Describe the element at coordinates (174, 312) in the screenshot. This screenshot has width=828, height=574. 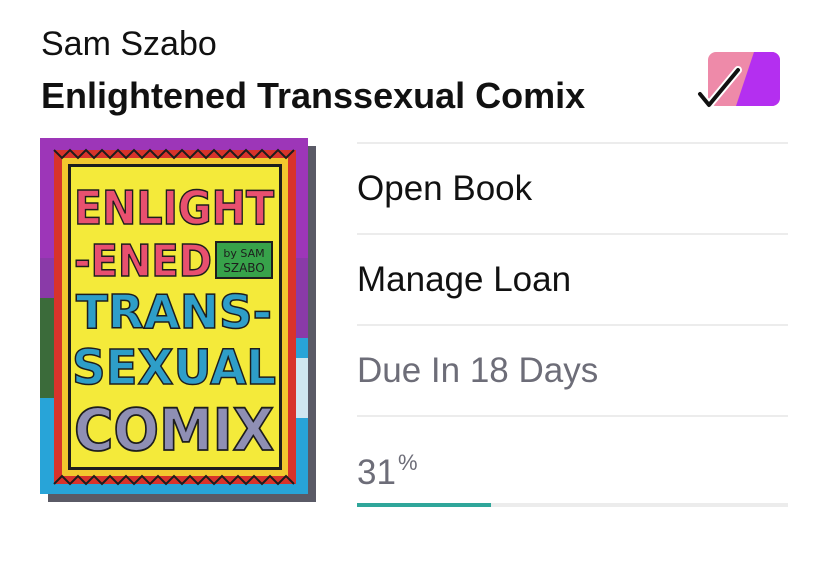
I see `cover-title-line-3: TRANS-` at that location.